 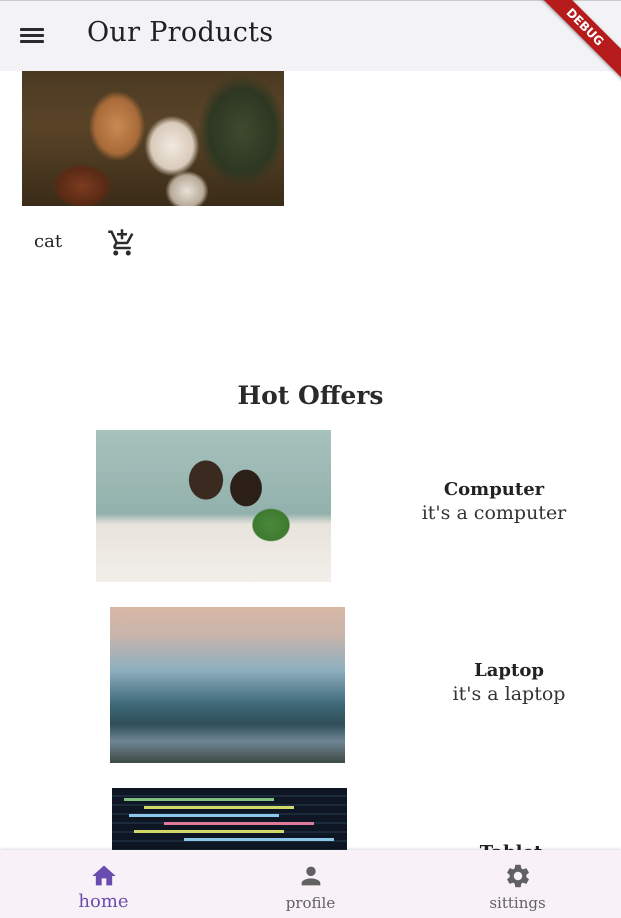 I want to click on nav-label-profile: profile, so click(x=310, y=903).